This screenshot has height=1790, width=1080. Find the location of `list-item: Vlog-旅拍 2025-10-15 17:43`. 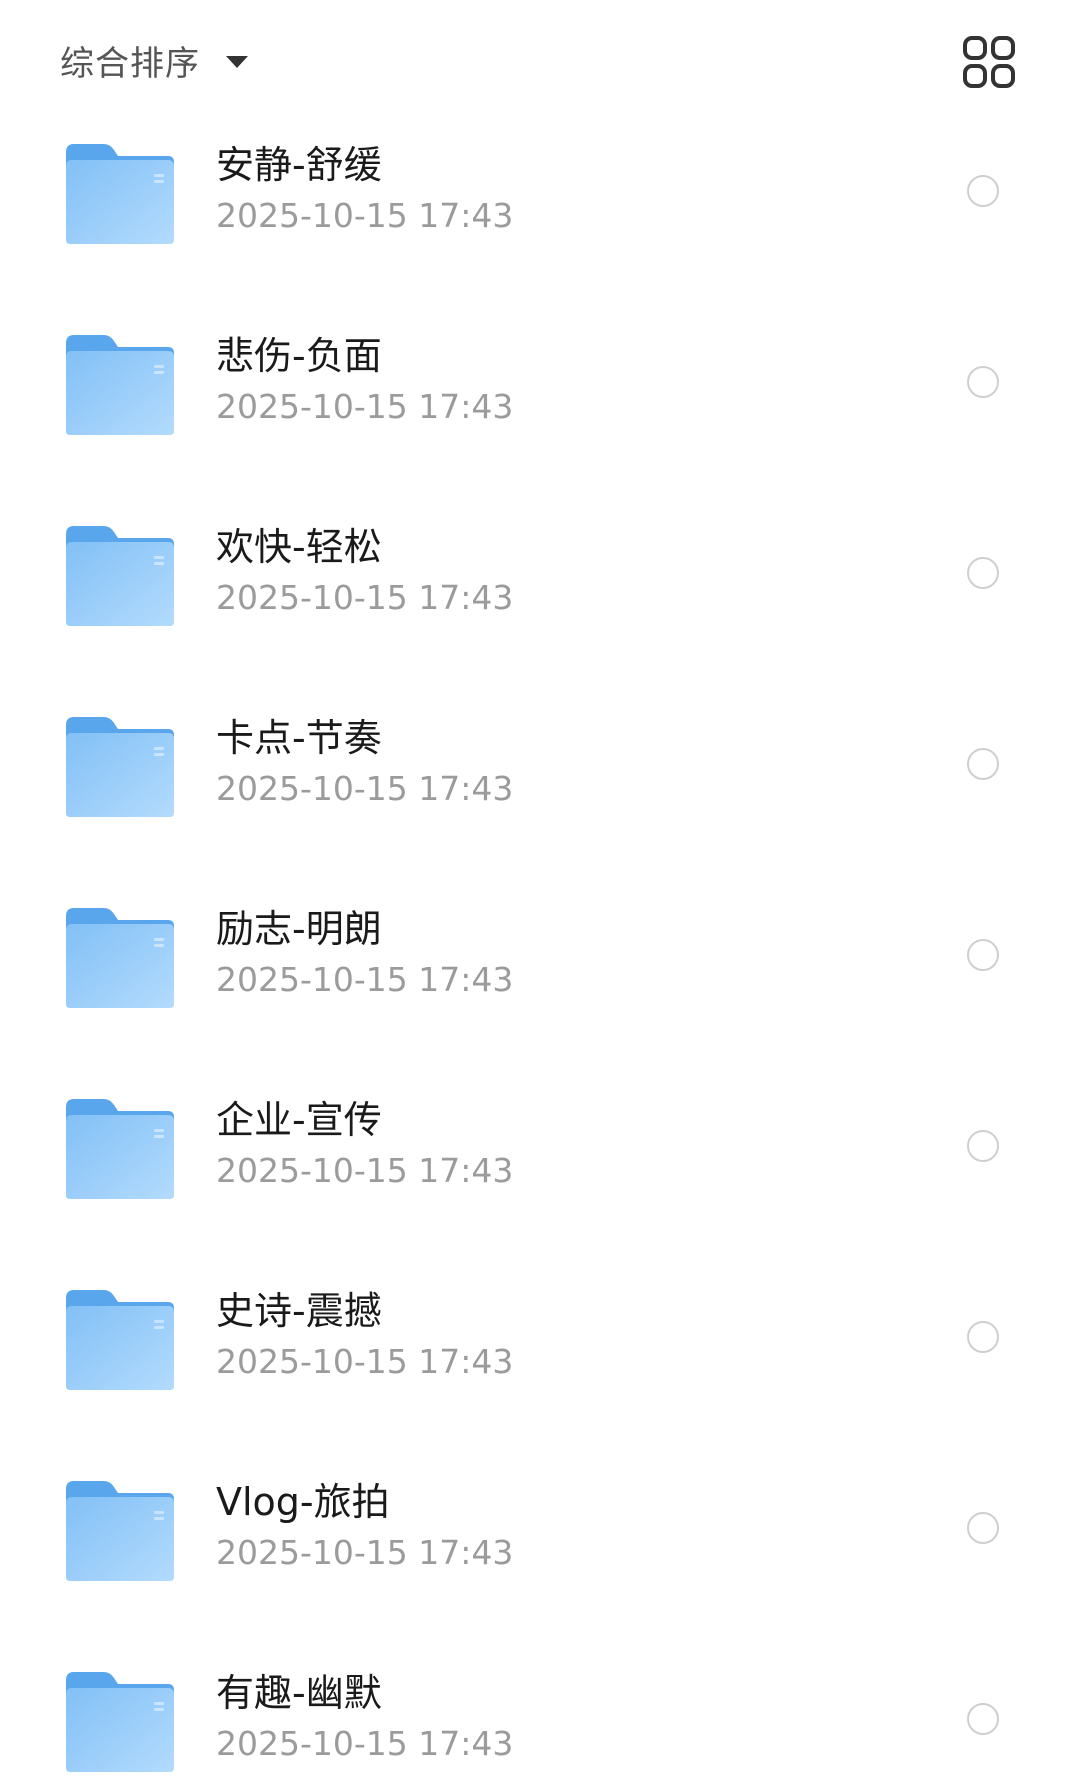

list-item: Vlog-旅拍 2025-10-15 17:43 is located at coordinates (540, 1528).